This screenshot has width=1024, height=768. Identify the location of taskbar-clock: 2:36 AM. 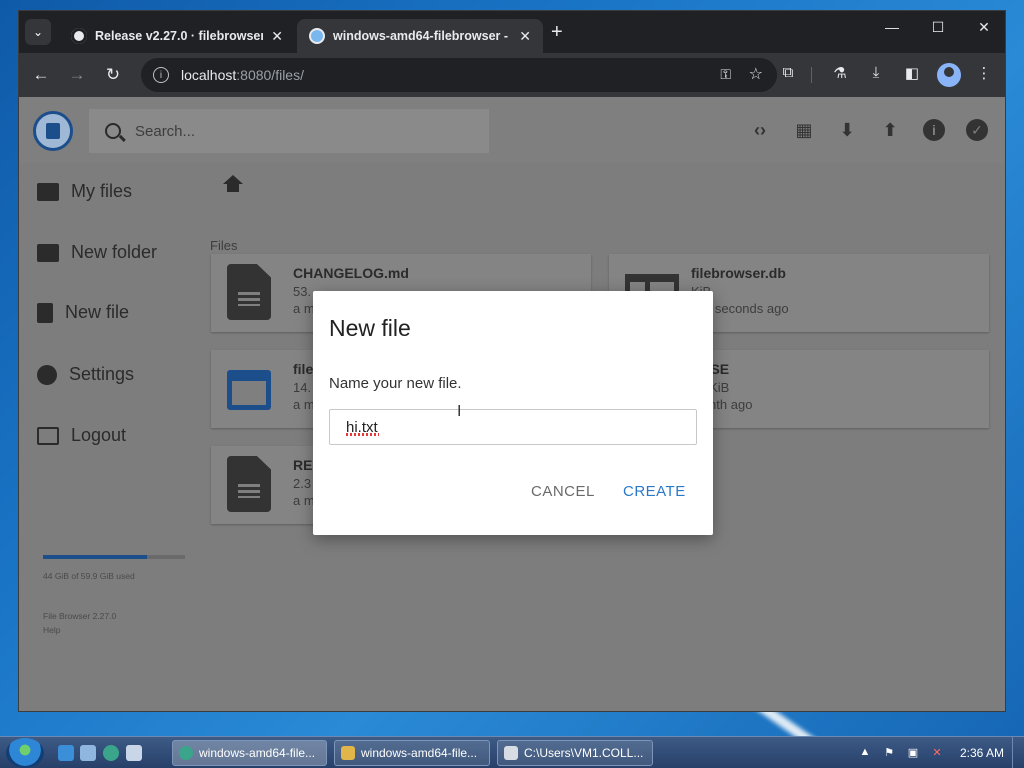
(982, 753).